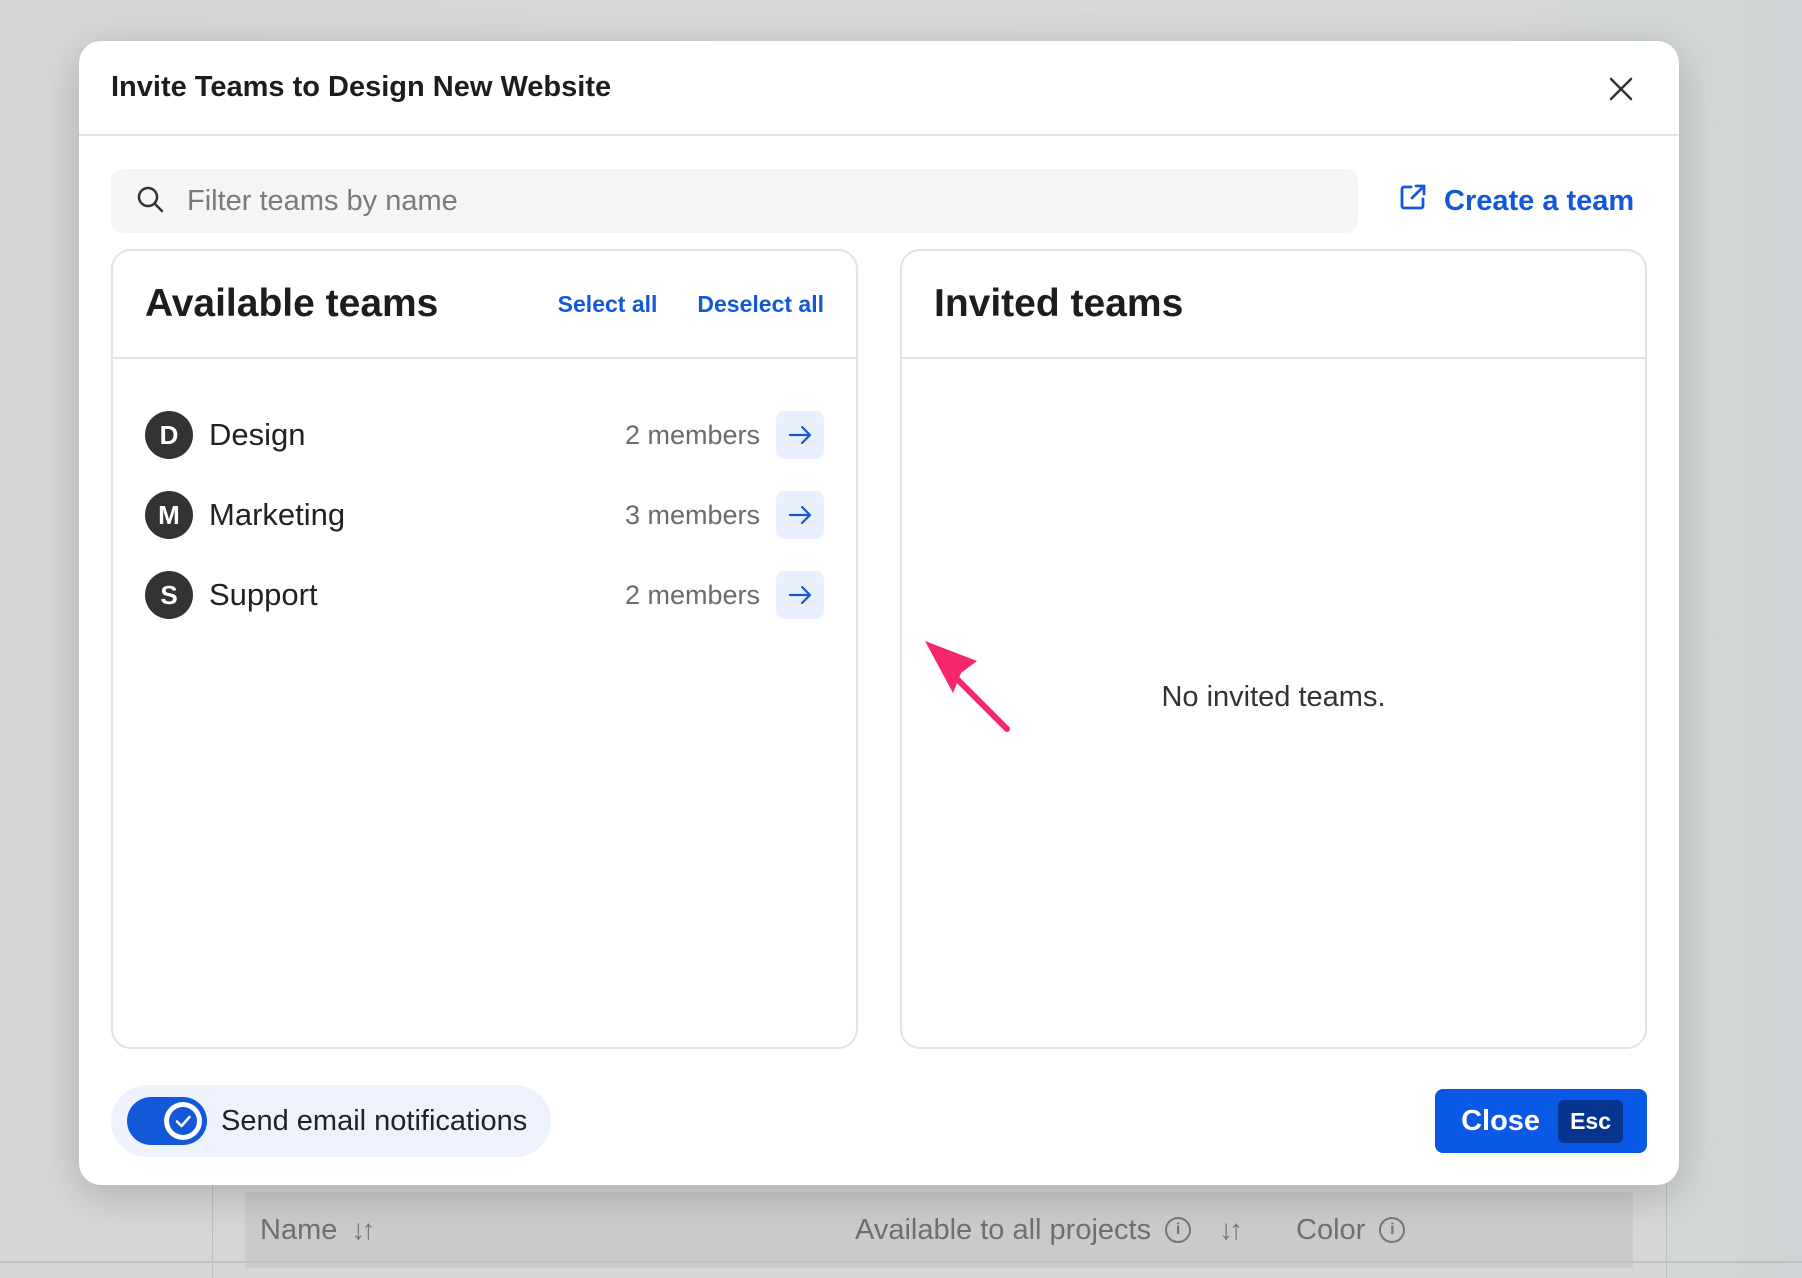 Image resolution: width=1802 pixels, height=1278 pixels. I want to click on search-box, so click(734, 201).